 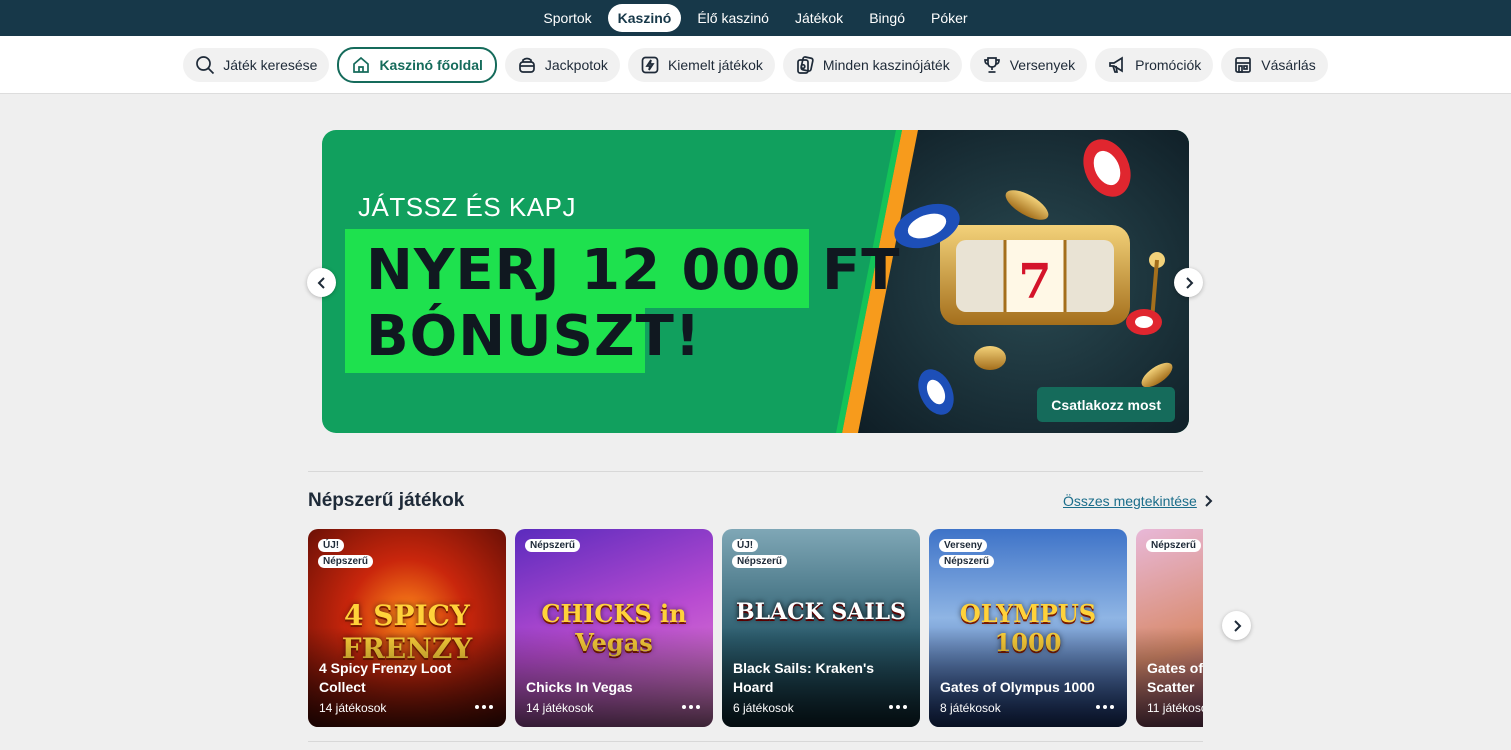 I want to click on cards-icon, so click(x=805, y=64).